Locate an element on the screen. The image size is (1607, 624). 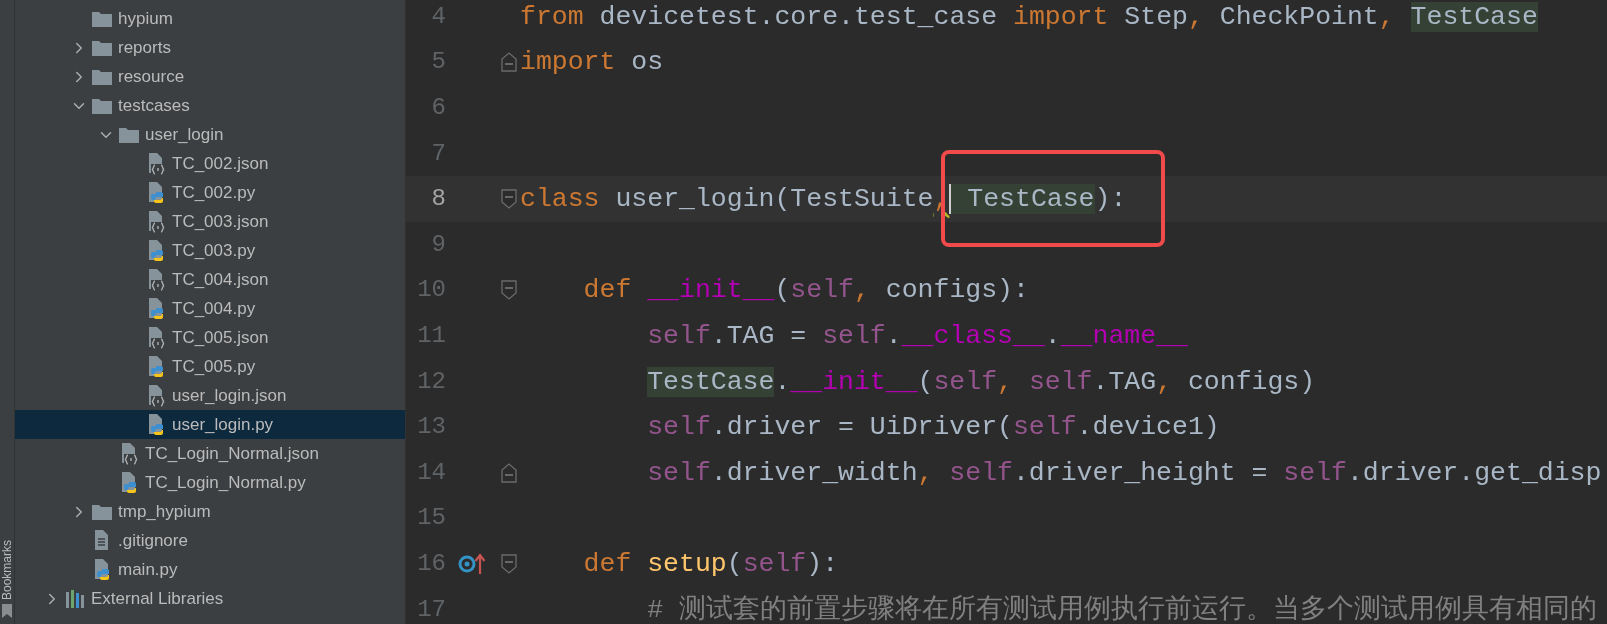
line-number: 15 is located at coordinates (431, 518).